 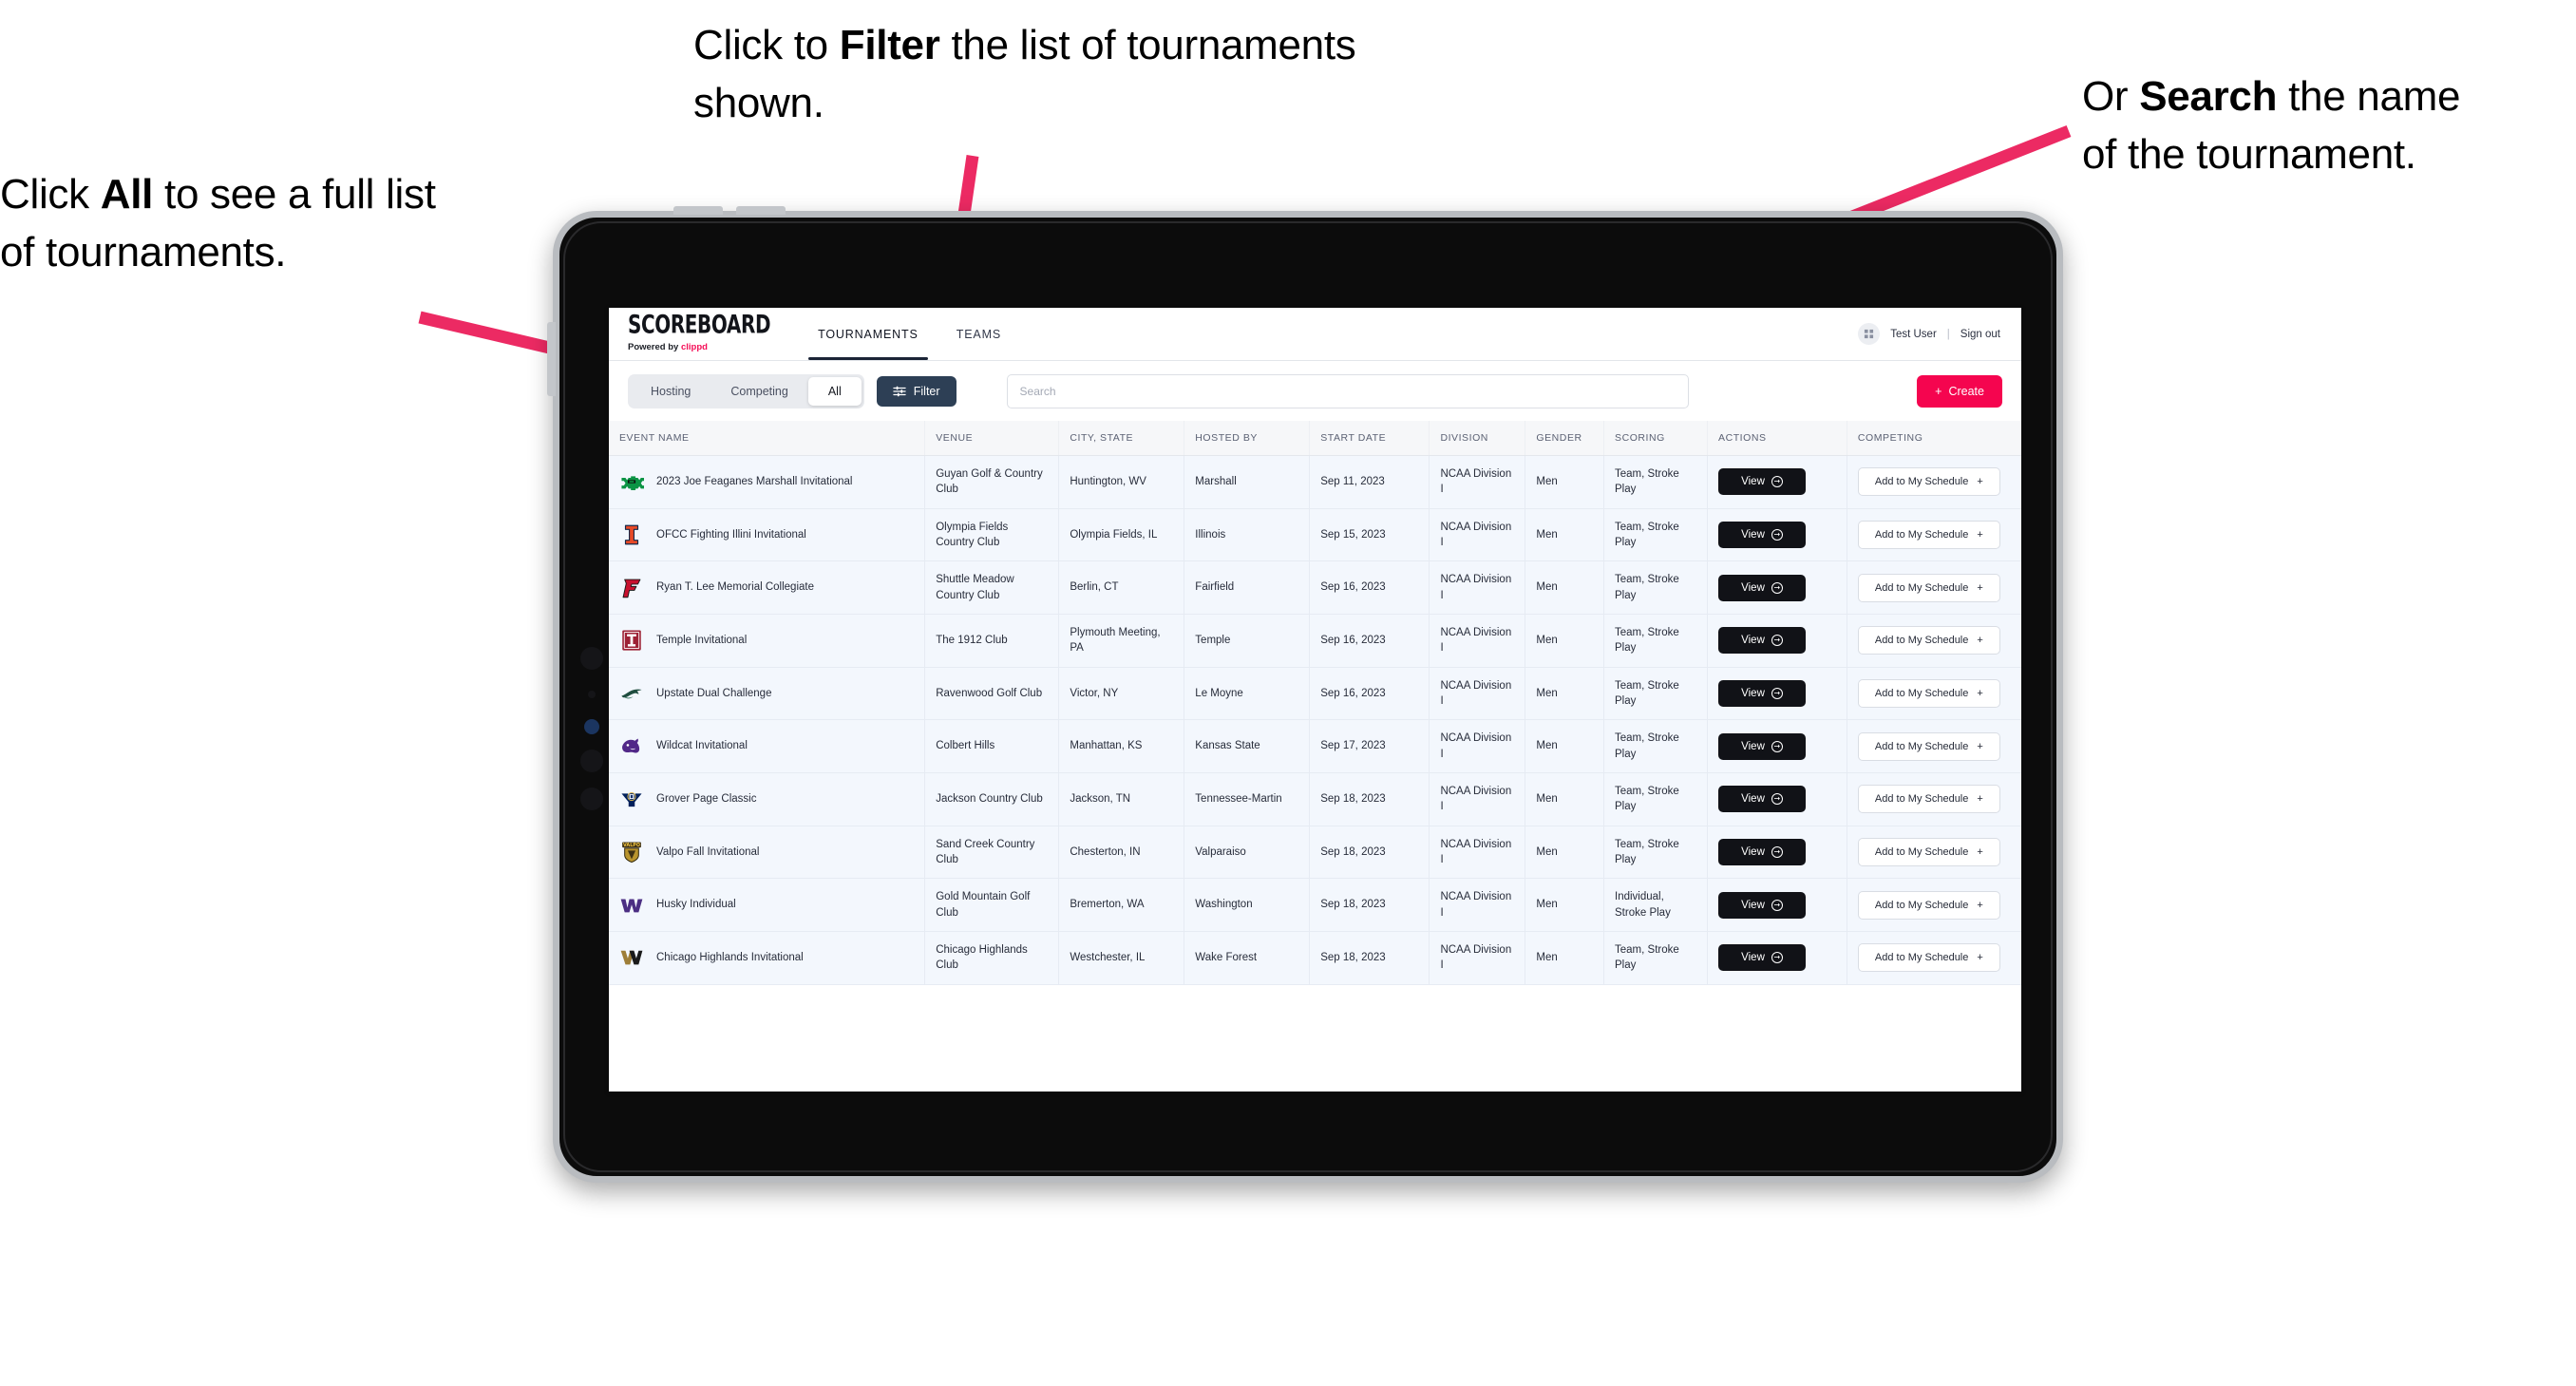 What do you see at coordinates (992, 694) in the screenshot?
I see `cell-venue: Ravenwood Golf Club` at bounding box center [992, 694].